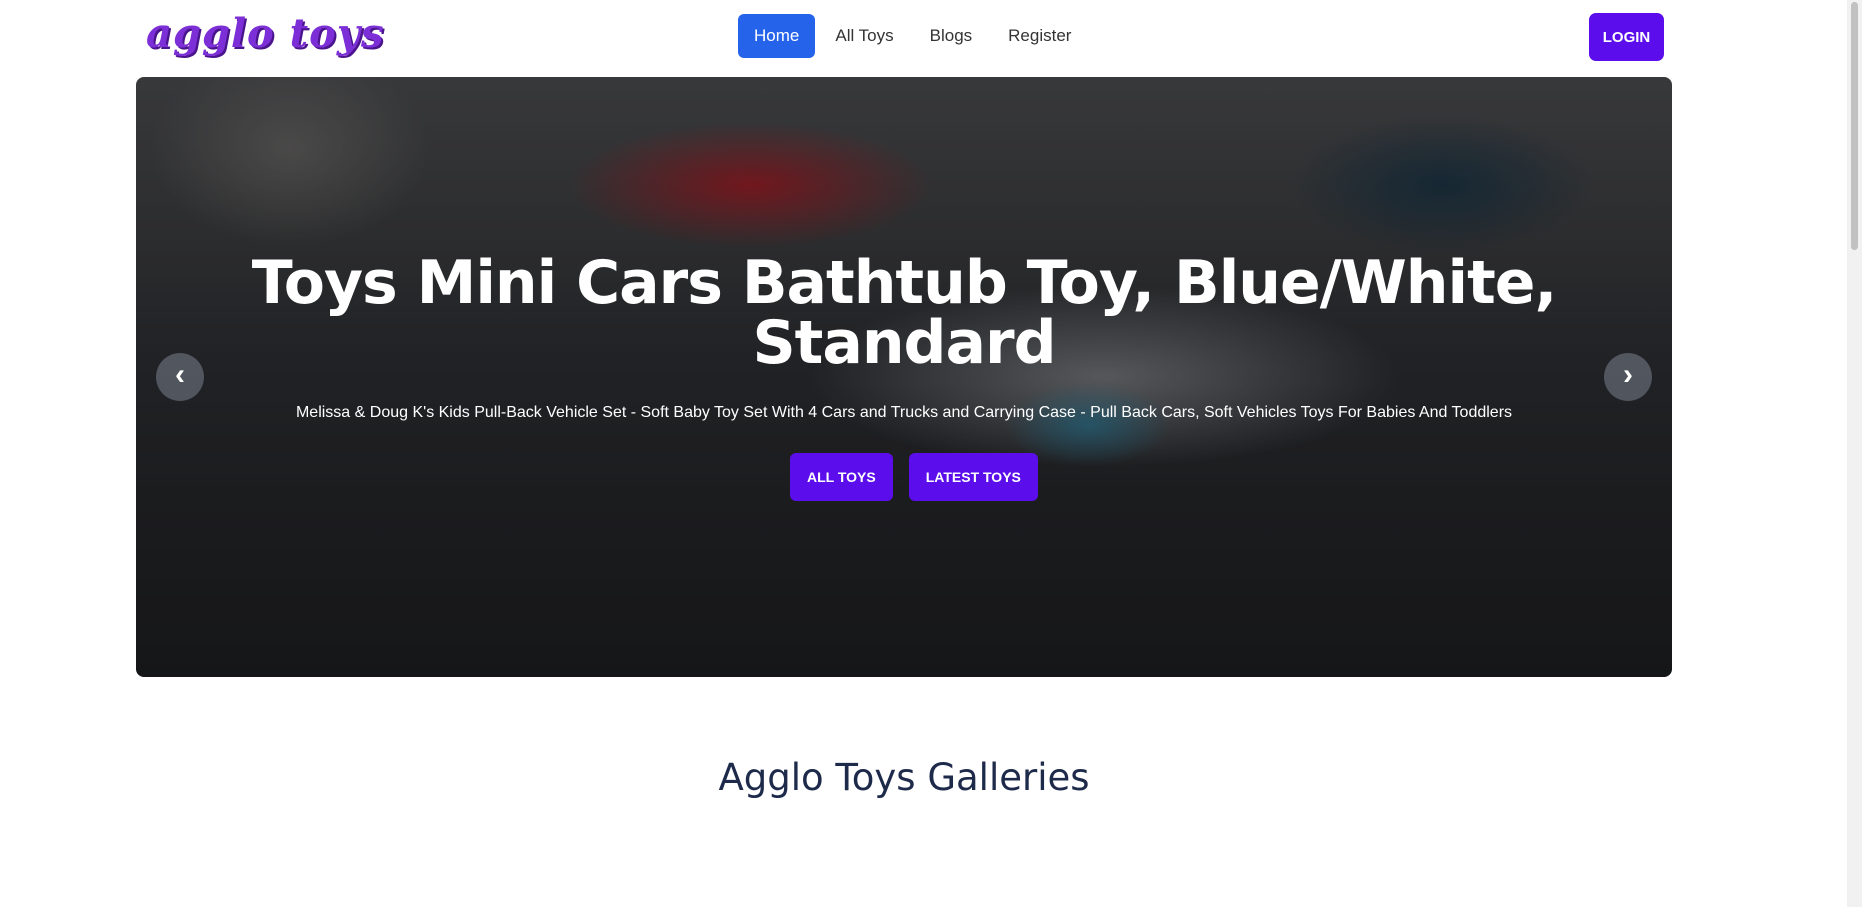  Describe the element at coordinates (1039, 36) in the screenshot. I see `nav-register-link: Register` at that location.